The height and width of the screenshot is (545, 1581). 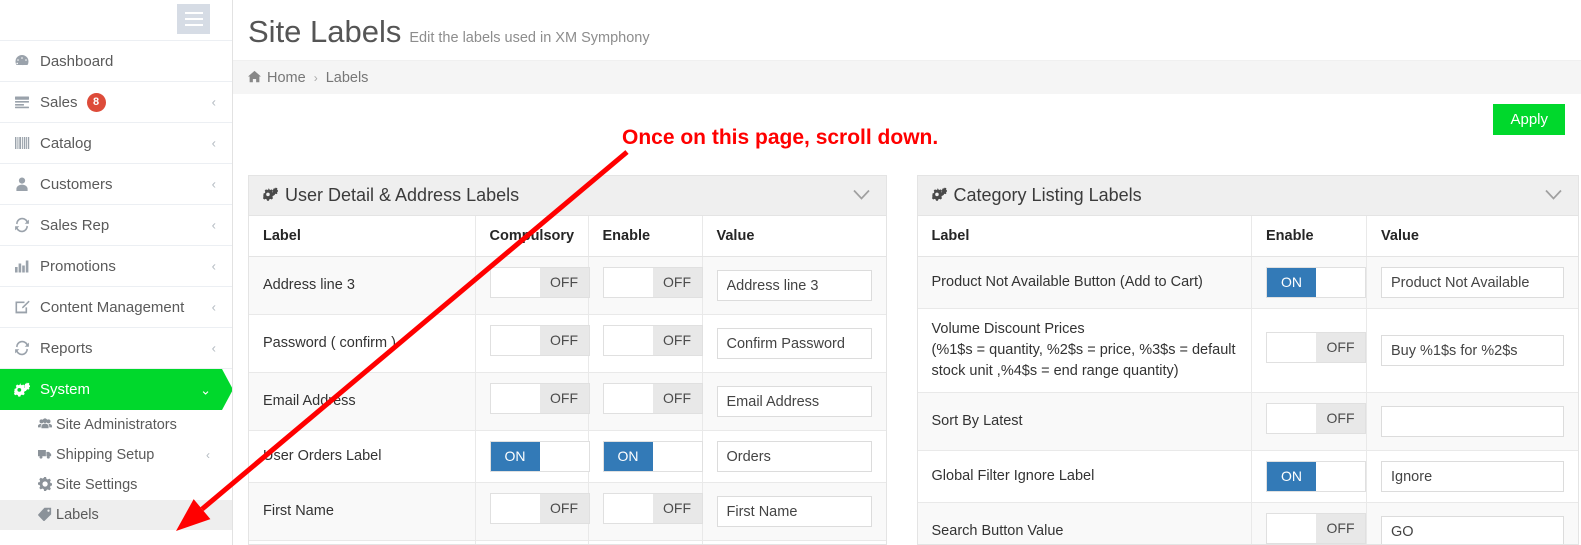 What do you see at coordinates (286, 78) in the screenshot?
I see `breadcrumb-home-link: Home` at bounding box center [286, 78].